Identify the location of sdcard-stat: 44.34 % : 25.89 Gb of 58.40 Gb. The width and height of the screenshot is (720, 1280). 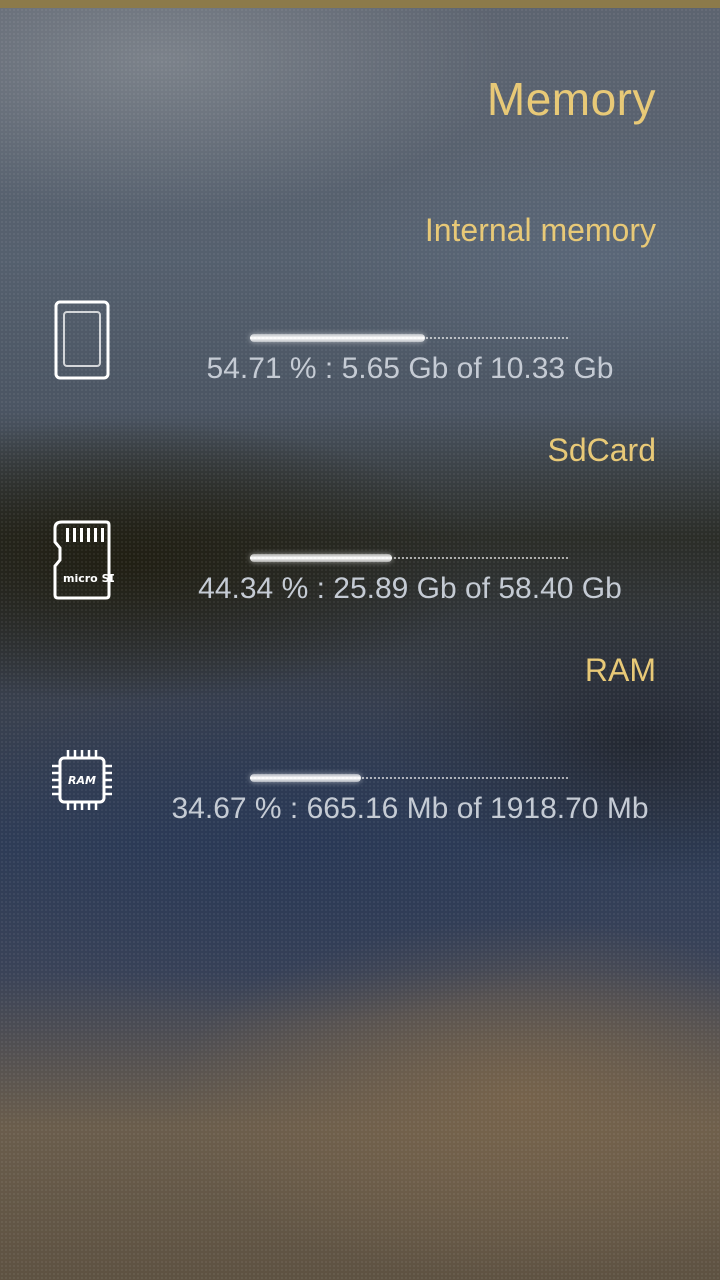
(410, 588).